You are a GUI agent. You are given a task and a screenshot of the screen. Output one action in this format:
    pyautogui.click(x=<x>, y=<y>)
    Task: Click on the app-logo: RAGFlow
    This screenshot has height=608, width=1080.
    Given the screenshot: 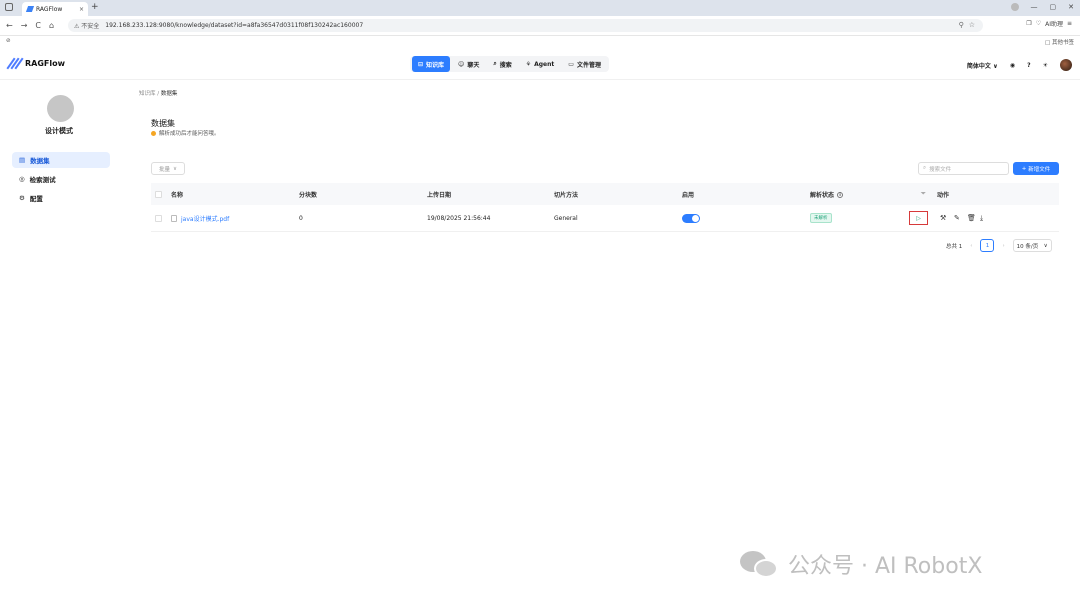 What is the action you would take?
    pyautogui.click(x=35, y=63)
    